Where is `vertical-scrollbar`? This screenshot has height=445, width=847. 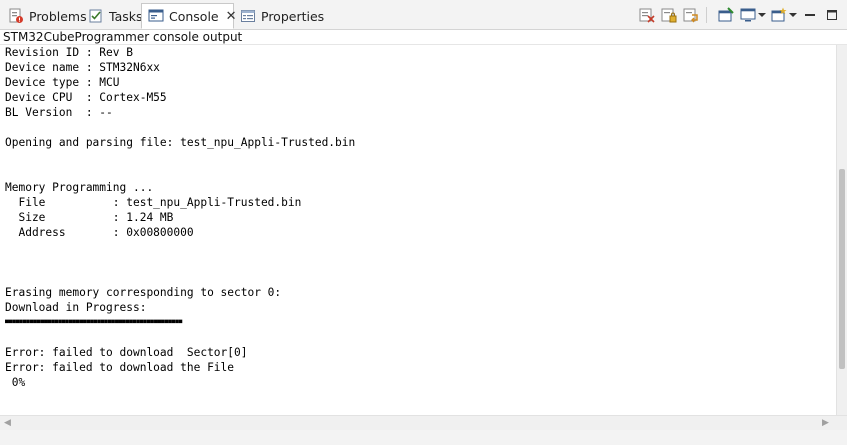
vertical-scrollbar is located at coordinates (841, 230).